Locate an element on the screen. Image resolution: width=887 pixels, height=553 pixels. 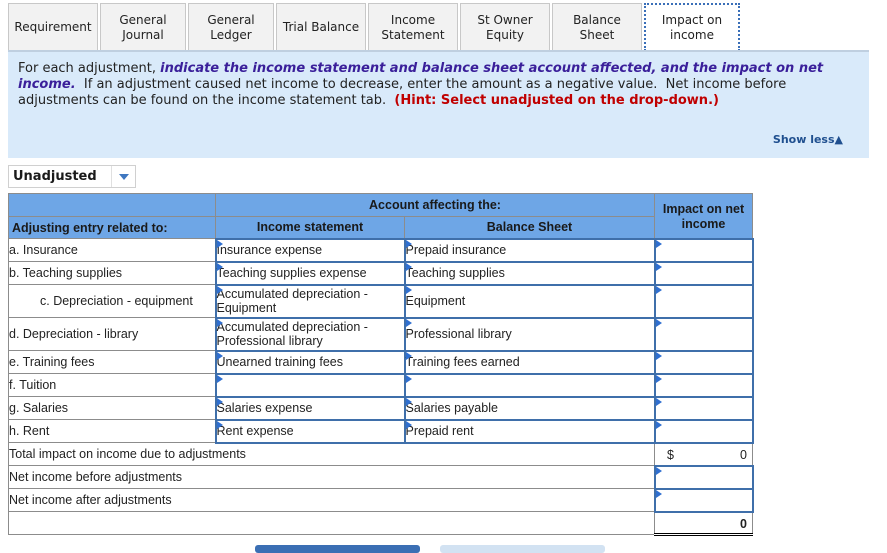
balance-account-value: Prepaid rent is located at coordinates (439, 431).